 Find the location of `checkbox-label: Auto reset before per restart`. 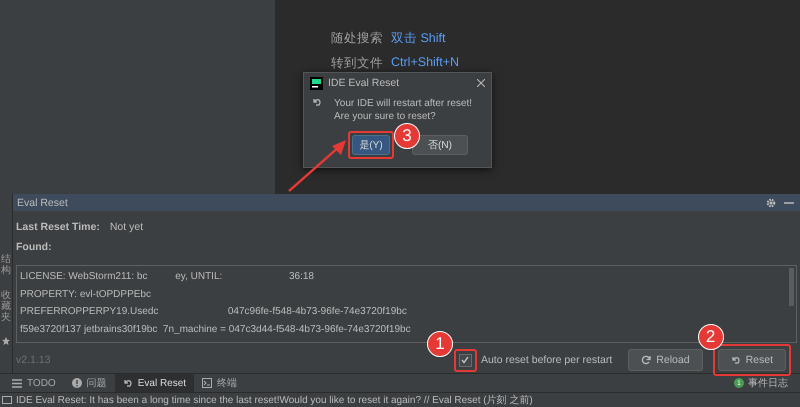

checkbox-label: Auto reset before per restart is located at coordinates (546, 360).